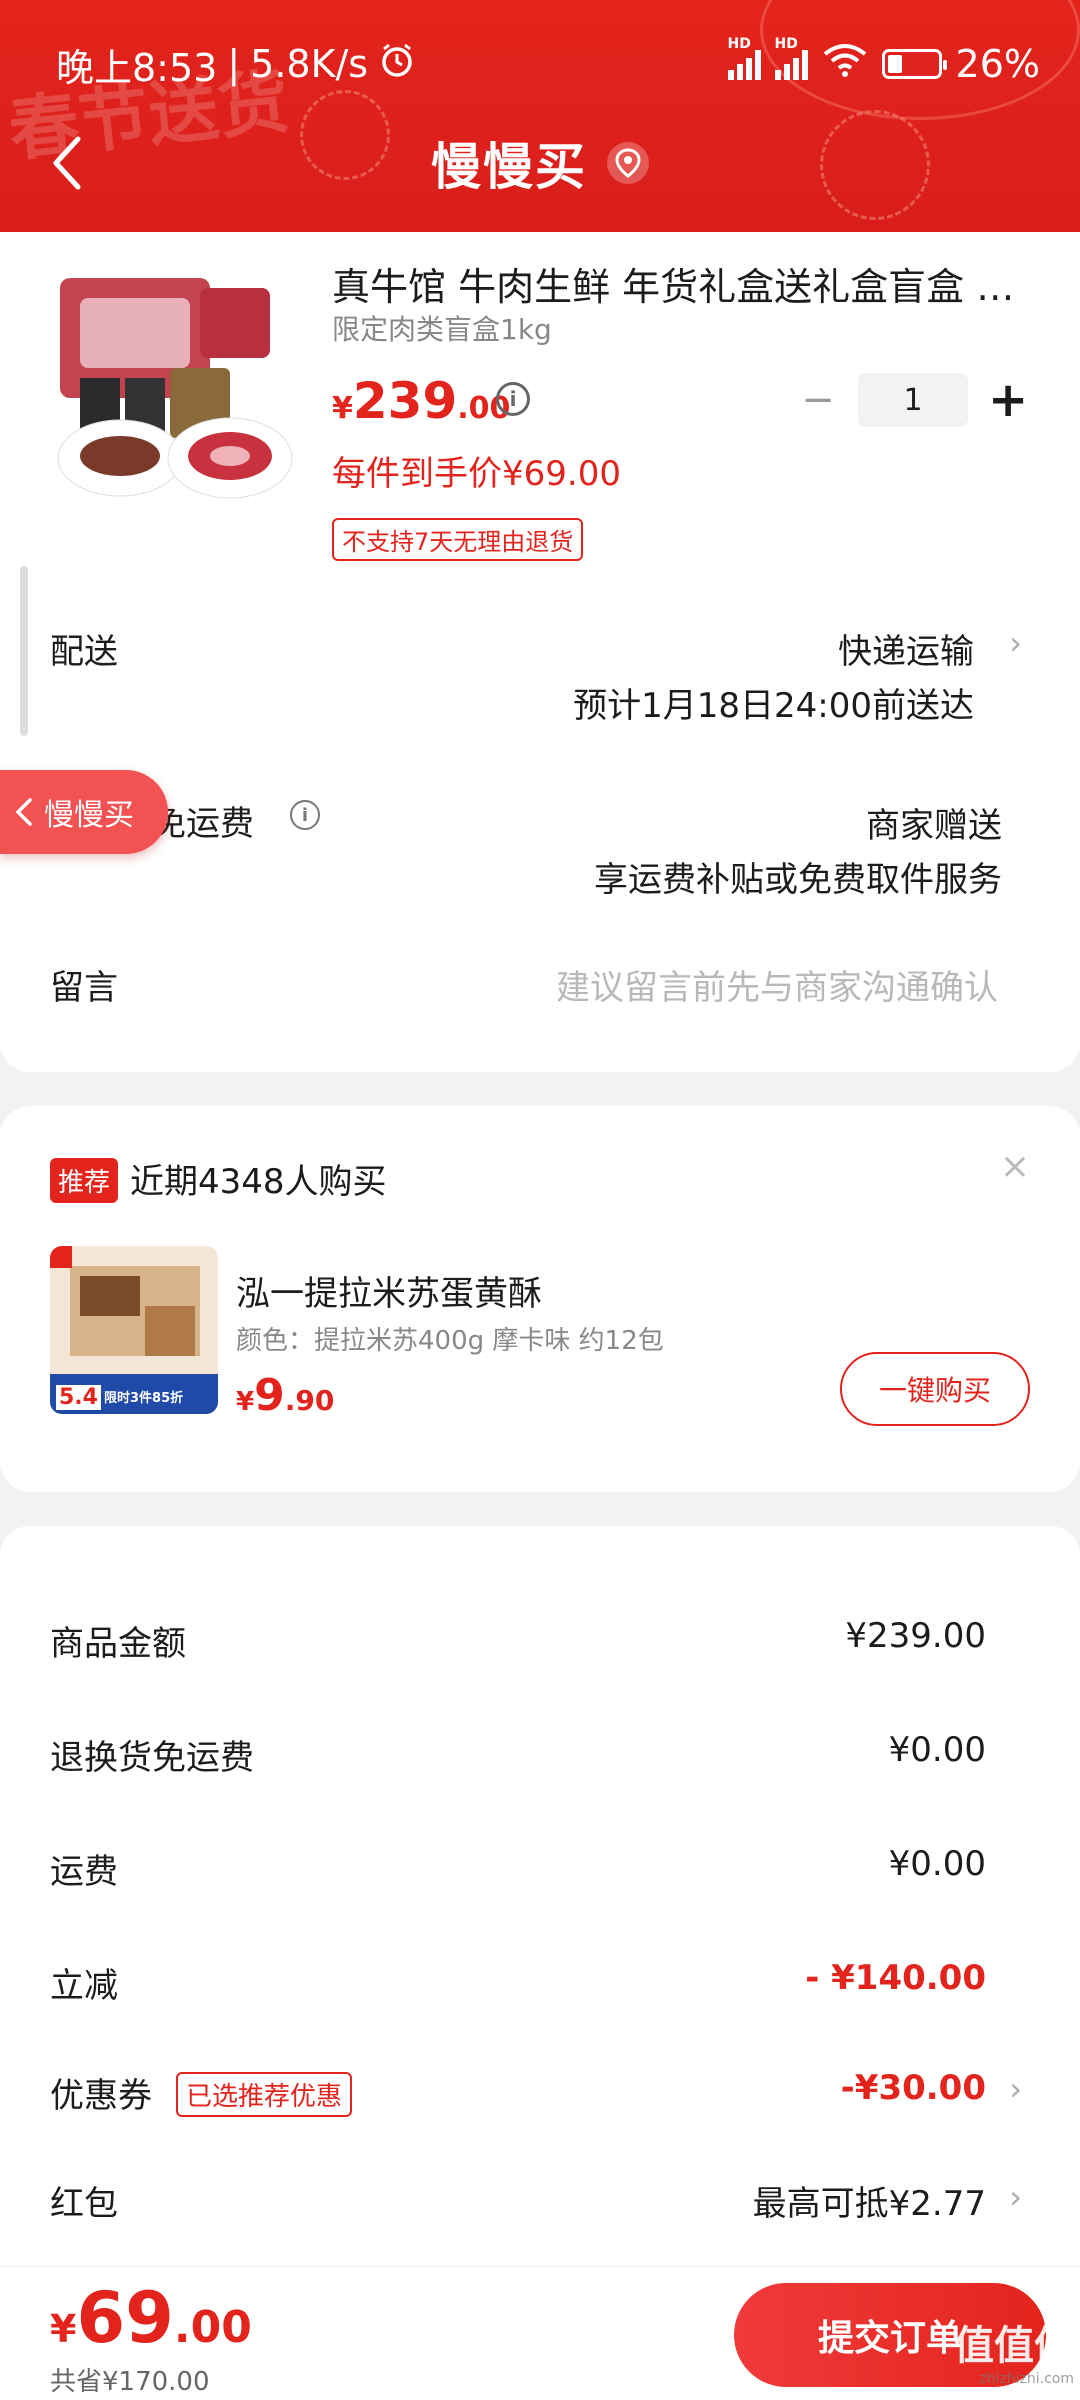 This screenshot has height=2400, width=1080. Describe the element at coordinates (442, 328) in the screenshot. I see `product-sku: 限定肉类盲盒1kg` at that location.